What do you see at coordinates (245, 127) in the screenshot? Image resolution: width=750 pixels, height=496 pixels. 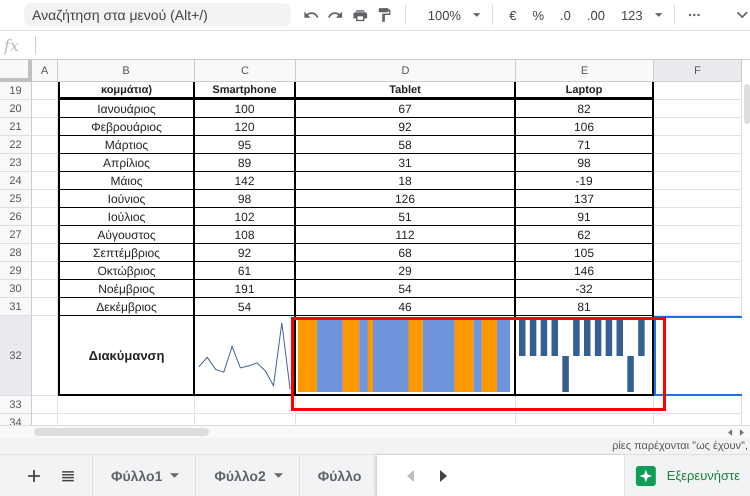 I see `table-cell: 120` at bounding box center [245, 127].